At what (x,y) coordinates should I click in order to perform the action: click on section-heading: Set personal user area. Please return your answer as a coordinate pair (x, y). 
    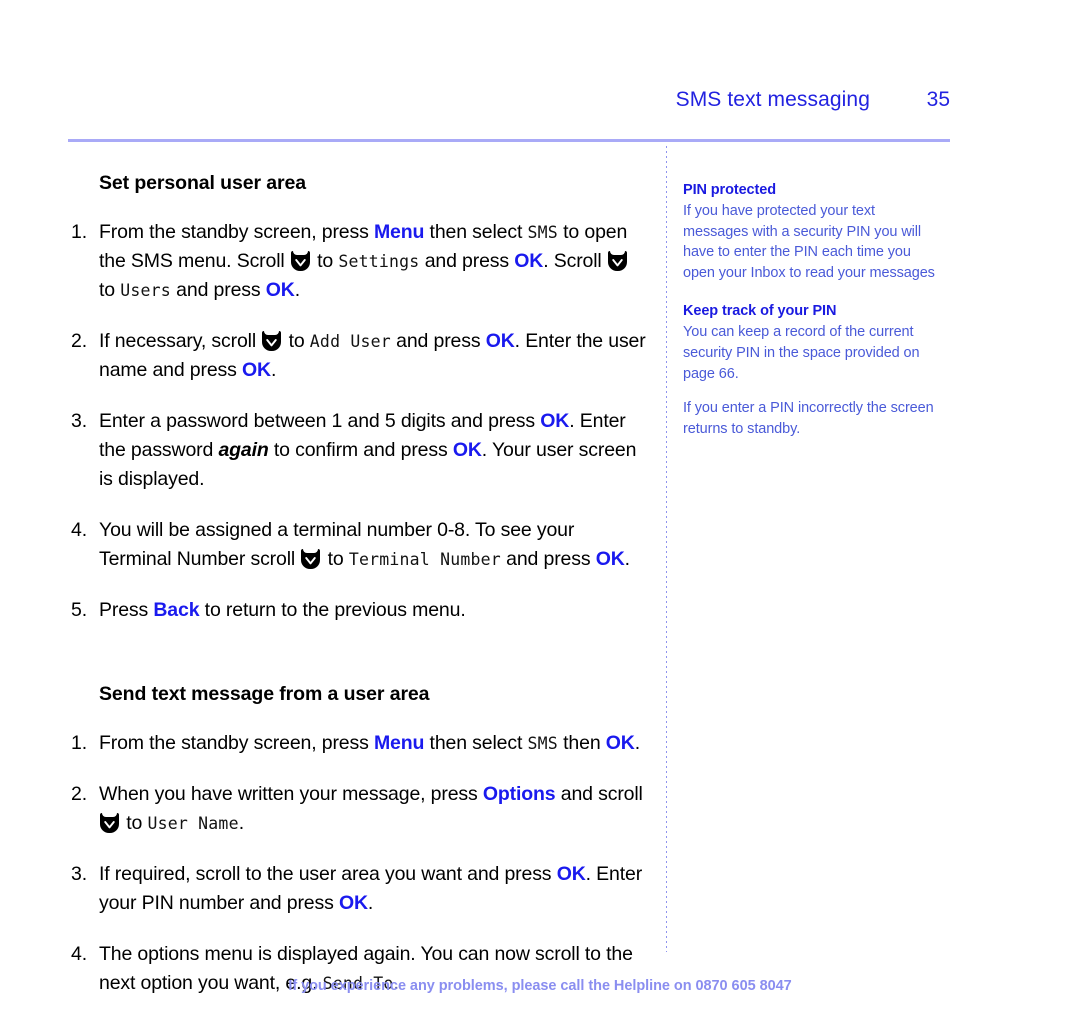
    Looking at the image, I should click on (202, 183).